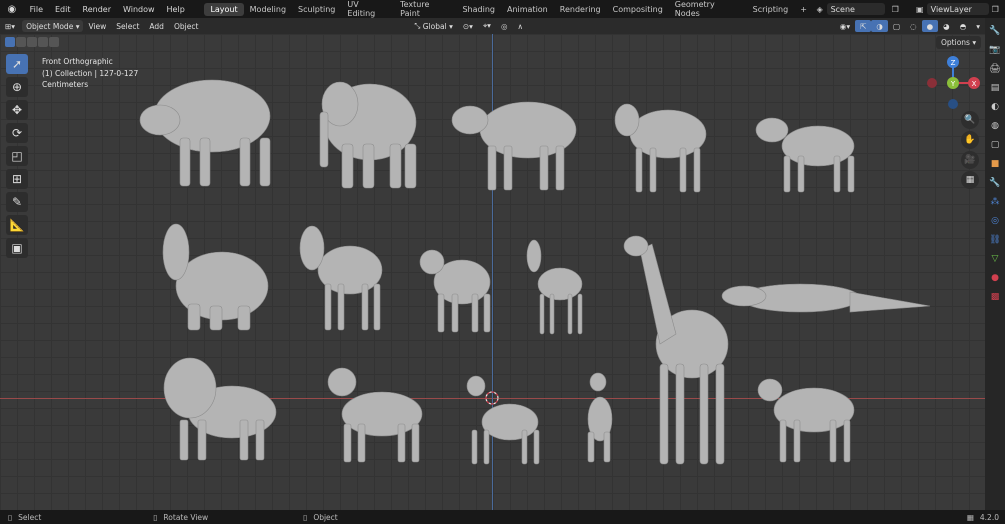 This screenshot has height=524, width=1005. What do you see at coordinates (660, 148) in the screenshot?
I see `wildebeest-model` at bounding box center [660, 148].